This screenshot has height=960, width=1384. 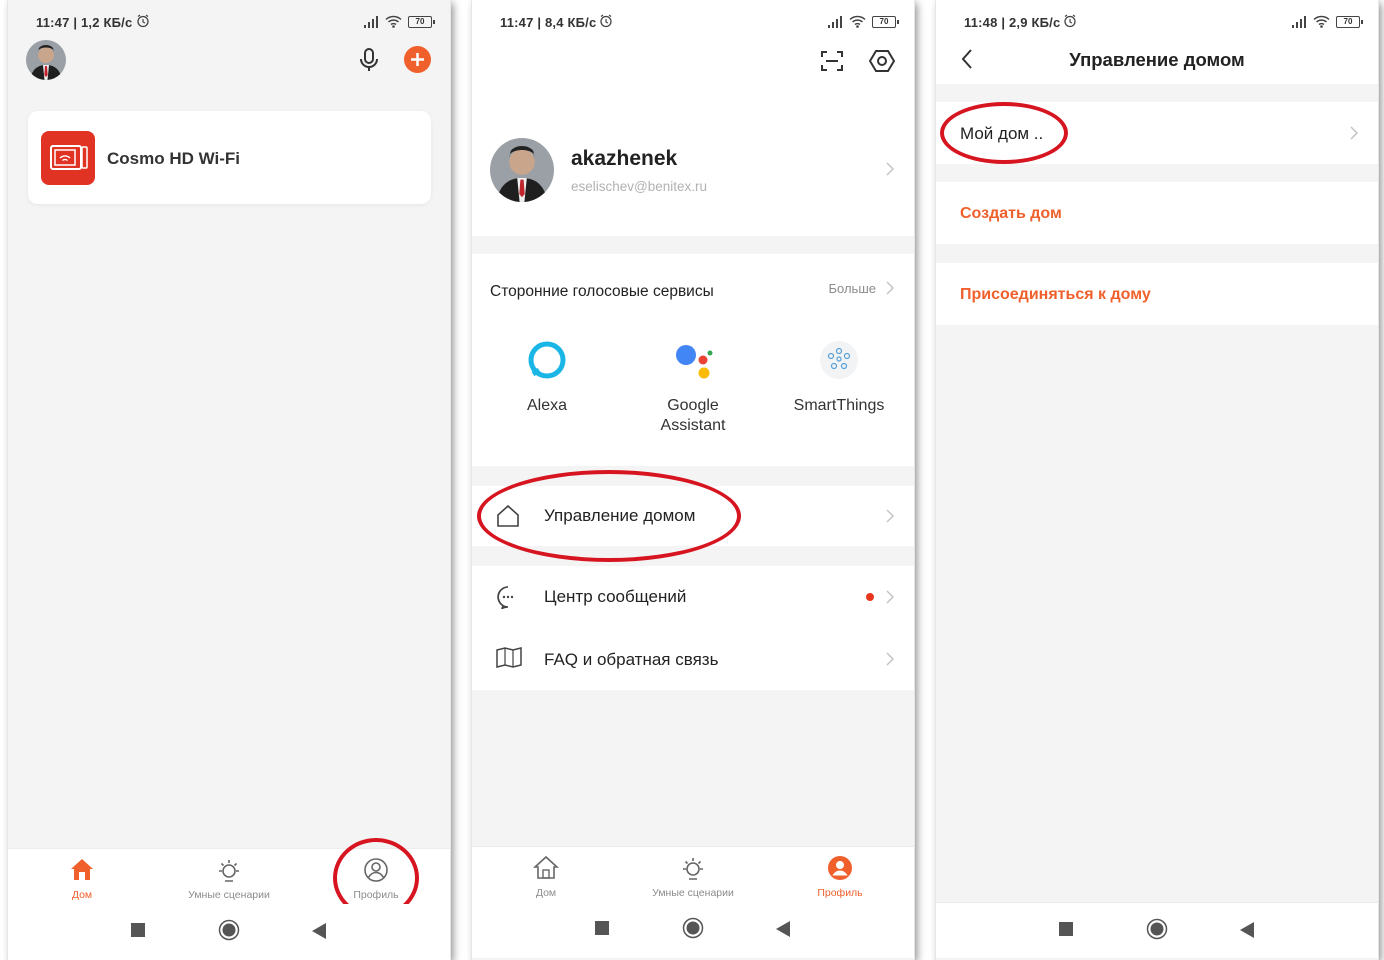 I want to click on device-card: Cosmo HD Wi-Fi, so click(x=229, y=157).